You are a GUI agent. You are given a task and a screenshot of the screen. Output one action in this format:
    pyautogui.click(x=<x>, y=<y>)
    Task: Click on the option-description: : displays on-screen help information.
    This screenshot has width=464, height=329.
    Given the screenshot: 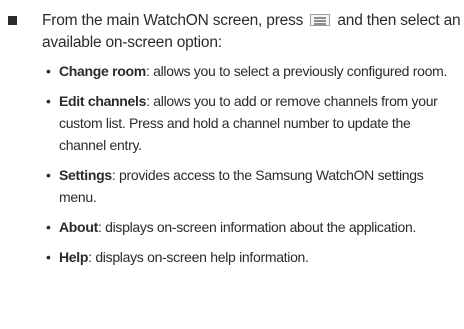 What is the action you would take?
    pyautogui.click(x=198, y=257)
    